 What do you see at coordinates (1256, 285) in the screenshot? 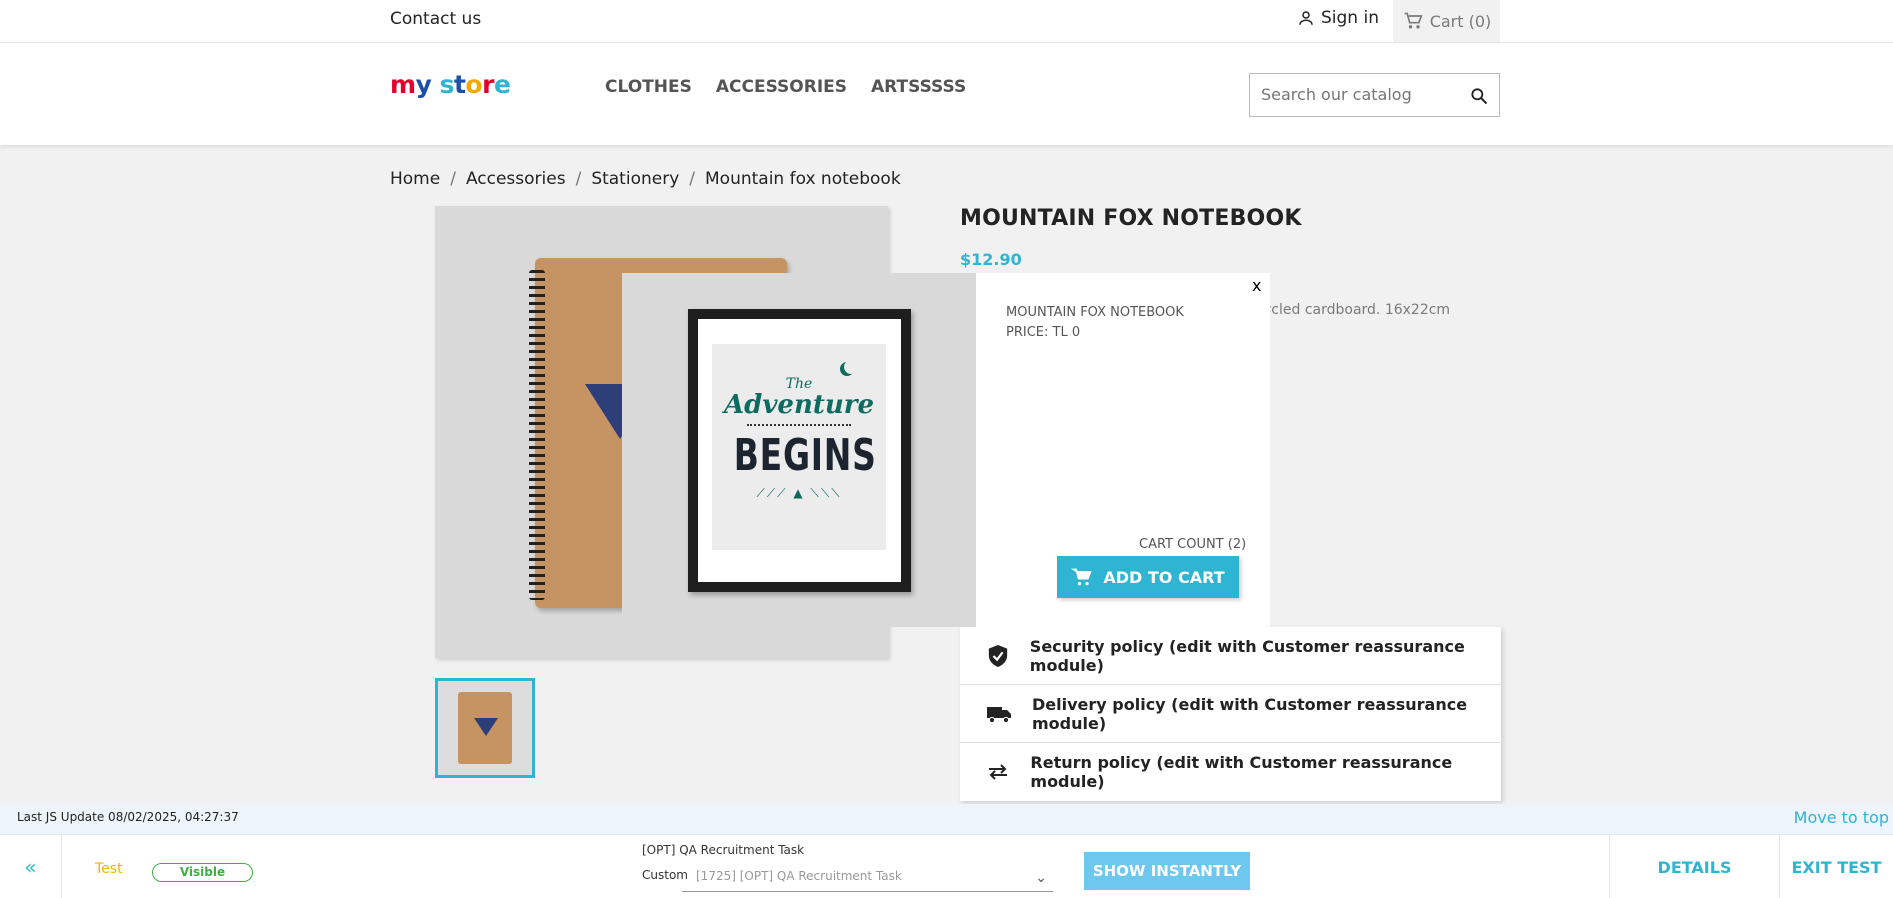
I see `popup-close-button: x` at bounding box center [1256, 285].